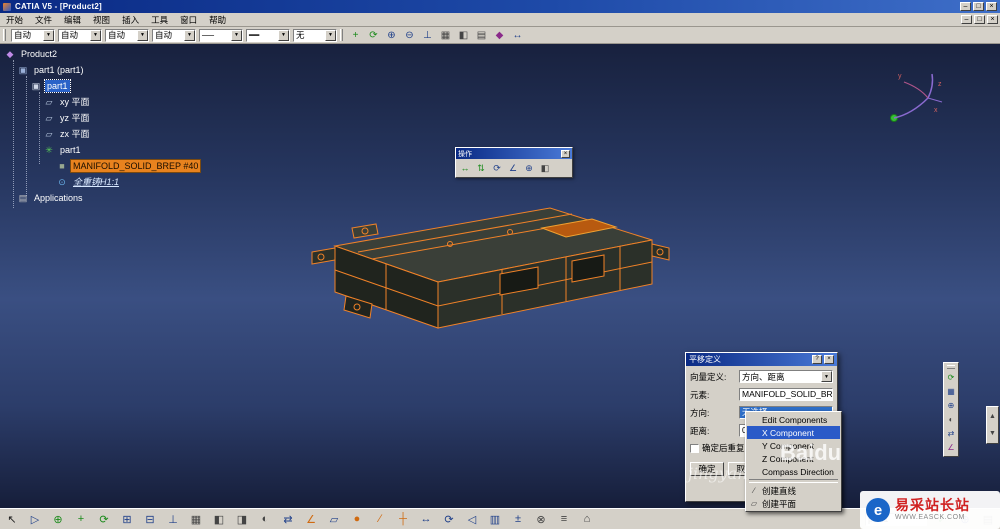 This screenshot has height=529, width=1000. What do you see at coordinates (409, 35) in the screenshot?
I see `zoom-out-icon: ⊖` at bounding box center [409, 35].